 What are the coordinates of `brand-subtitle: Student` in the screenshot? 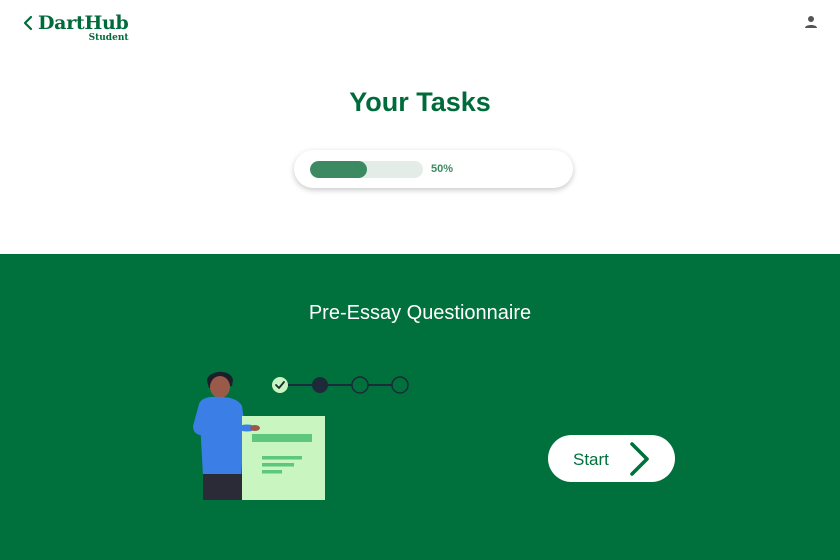 It's located at (108, 38).